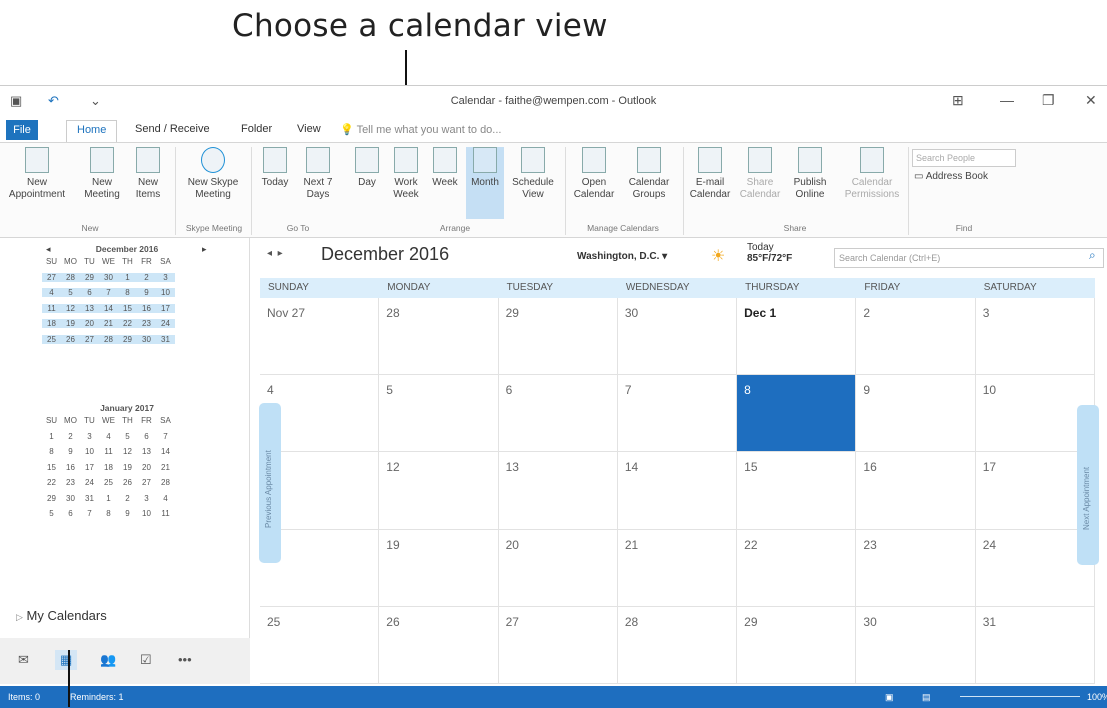 The image size is (1107, 708). I want to click on day-cell: 25, so click(320, 645).